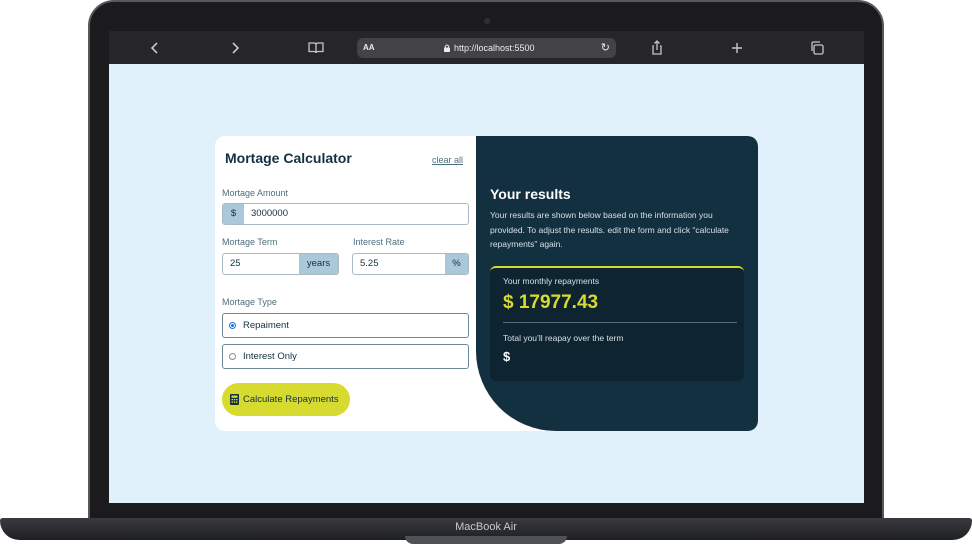 This screenshot has height=558, width=972. What do you see at coordinates (249, 302) in the screenshot?
I see `type-label: Mortage Type` at bounding box center [249, 302].